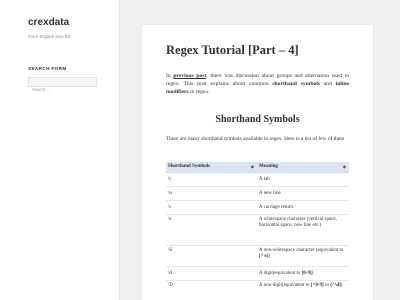 Image resolution: width=400 pixels, height=300 pixels. Describe the element at coordinates (335, 285) in the screenshot. I see `meaning-code: [^\d]` at that location.